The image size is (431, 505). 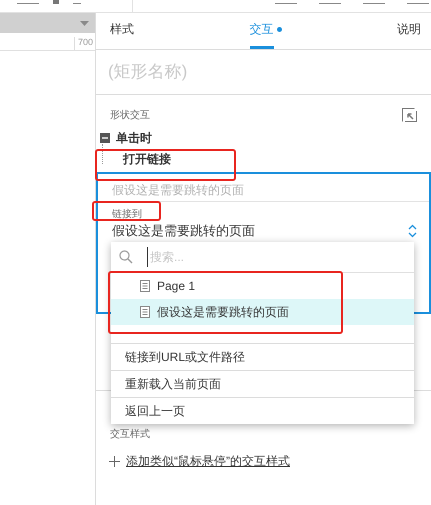 What do you see at coordinates (147, 159) in the screenshot?
I see `action-label: 打开链接` at bounding box center [147, 159].